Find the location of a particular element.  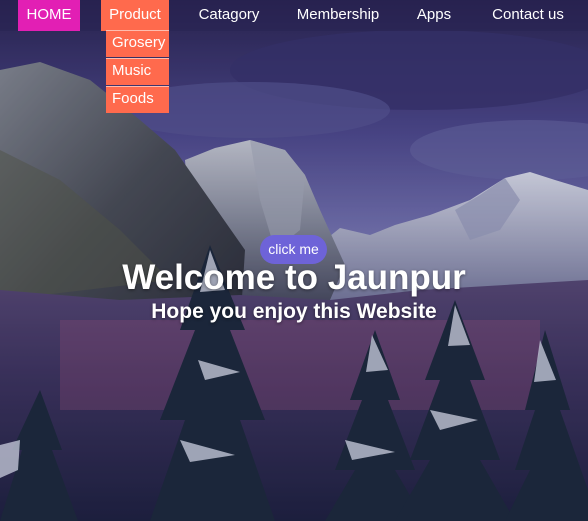

nav-membership: Membership is located at coordinates (338, 15).